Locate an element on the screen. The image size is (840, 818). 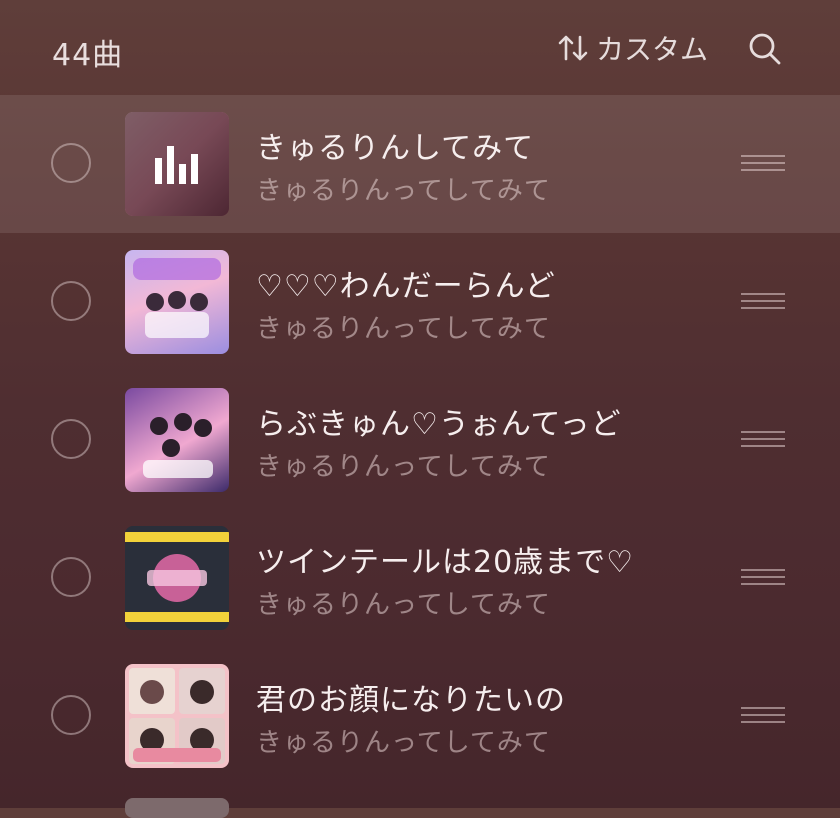
now-playing-equalizer-icon is located at coordinates (177, 164).